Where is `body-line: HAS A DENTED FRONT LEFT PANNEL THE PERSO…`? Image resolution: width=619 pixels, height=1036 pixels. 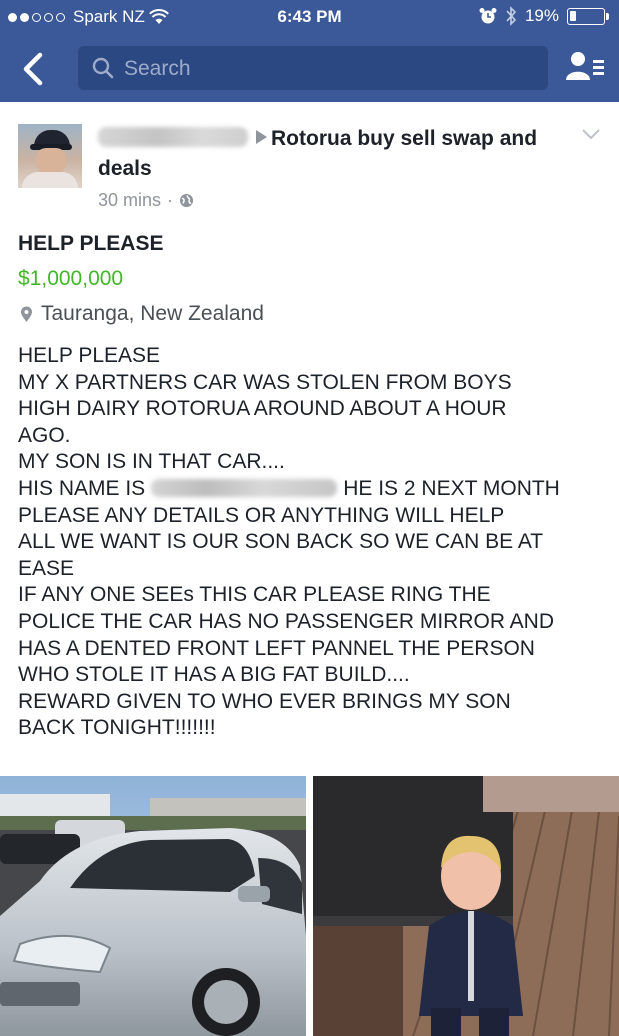
body-line: HAS A DENTED FRONT LEFT PANNEL THE PERSO… is located at coordinates (276, 648).